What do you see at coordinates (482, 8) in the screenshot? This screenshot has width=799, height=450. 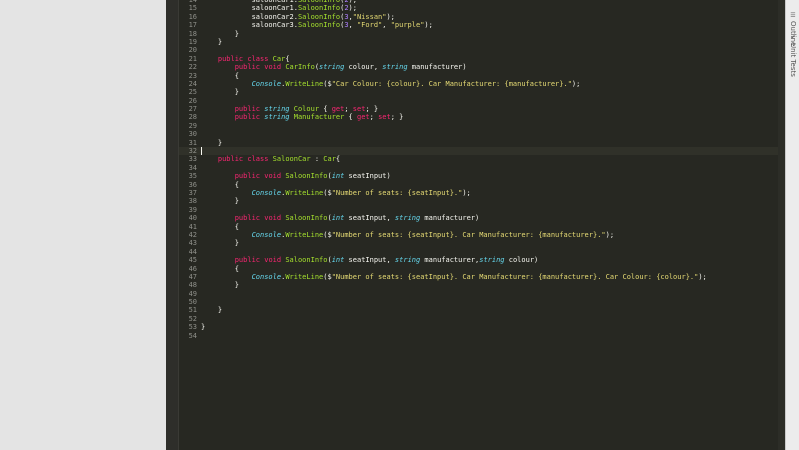 I see `code-line: 15 saloonCar1.SaloonInfo(2);` at bounding box center [482, 8].